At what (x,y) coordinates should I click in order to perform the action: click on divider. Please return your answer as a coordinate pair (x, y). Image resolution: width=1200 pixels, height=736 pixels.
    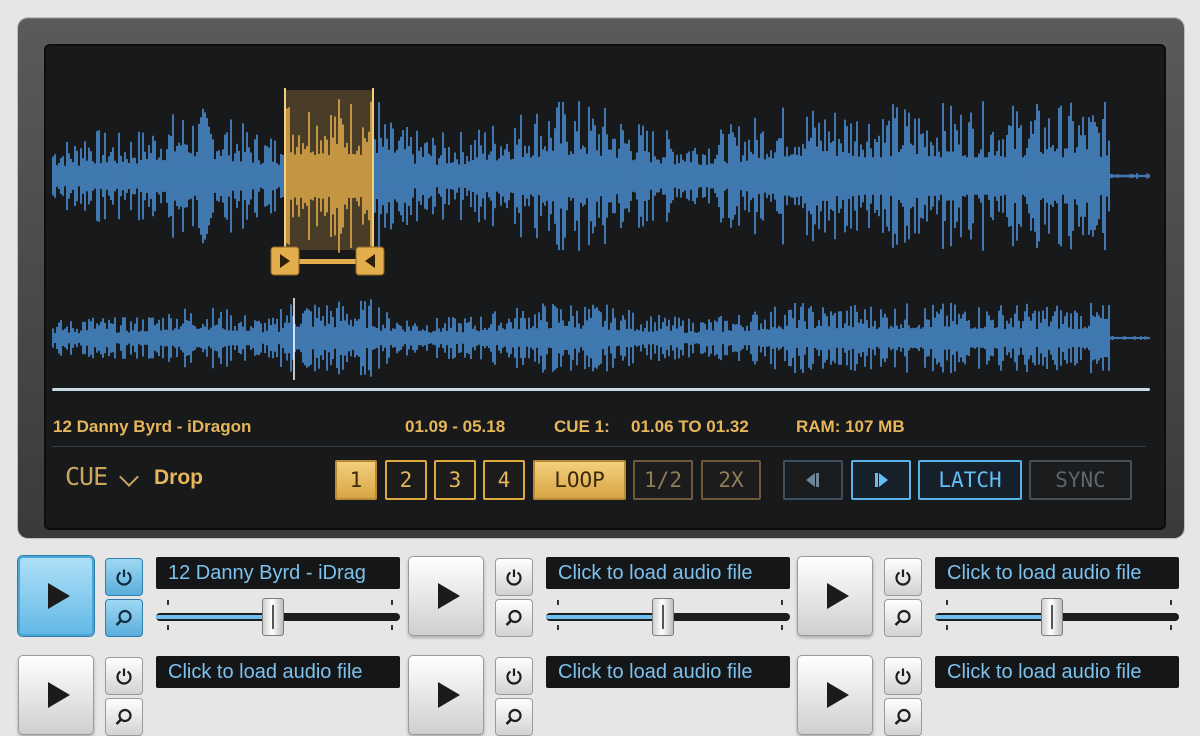
    Looking at the image, I should click on (599, 446).